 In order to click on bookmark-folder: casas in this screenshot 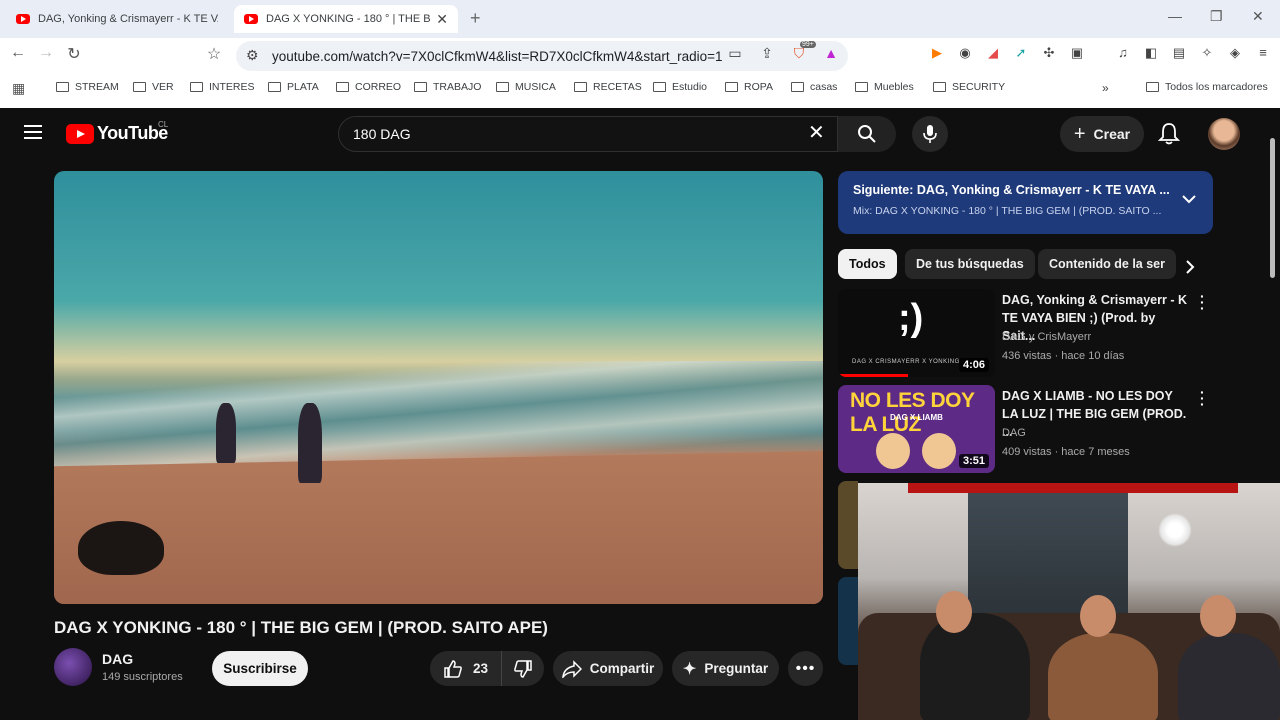, I will do `click(814, 87)`.